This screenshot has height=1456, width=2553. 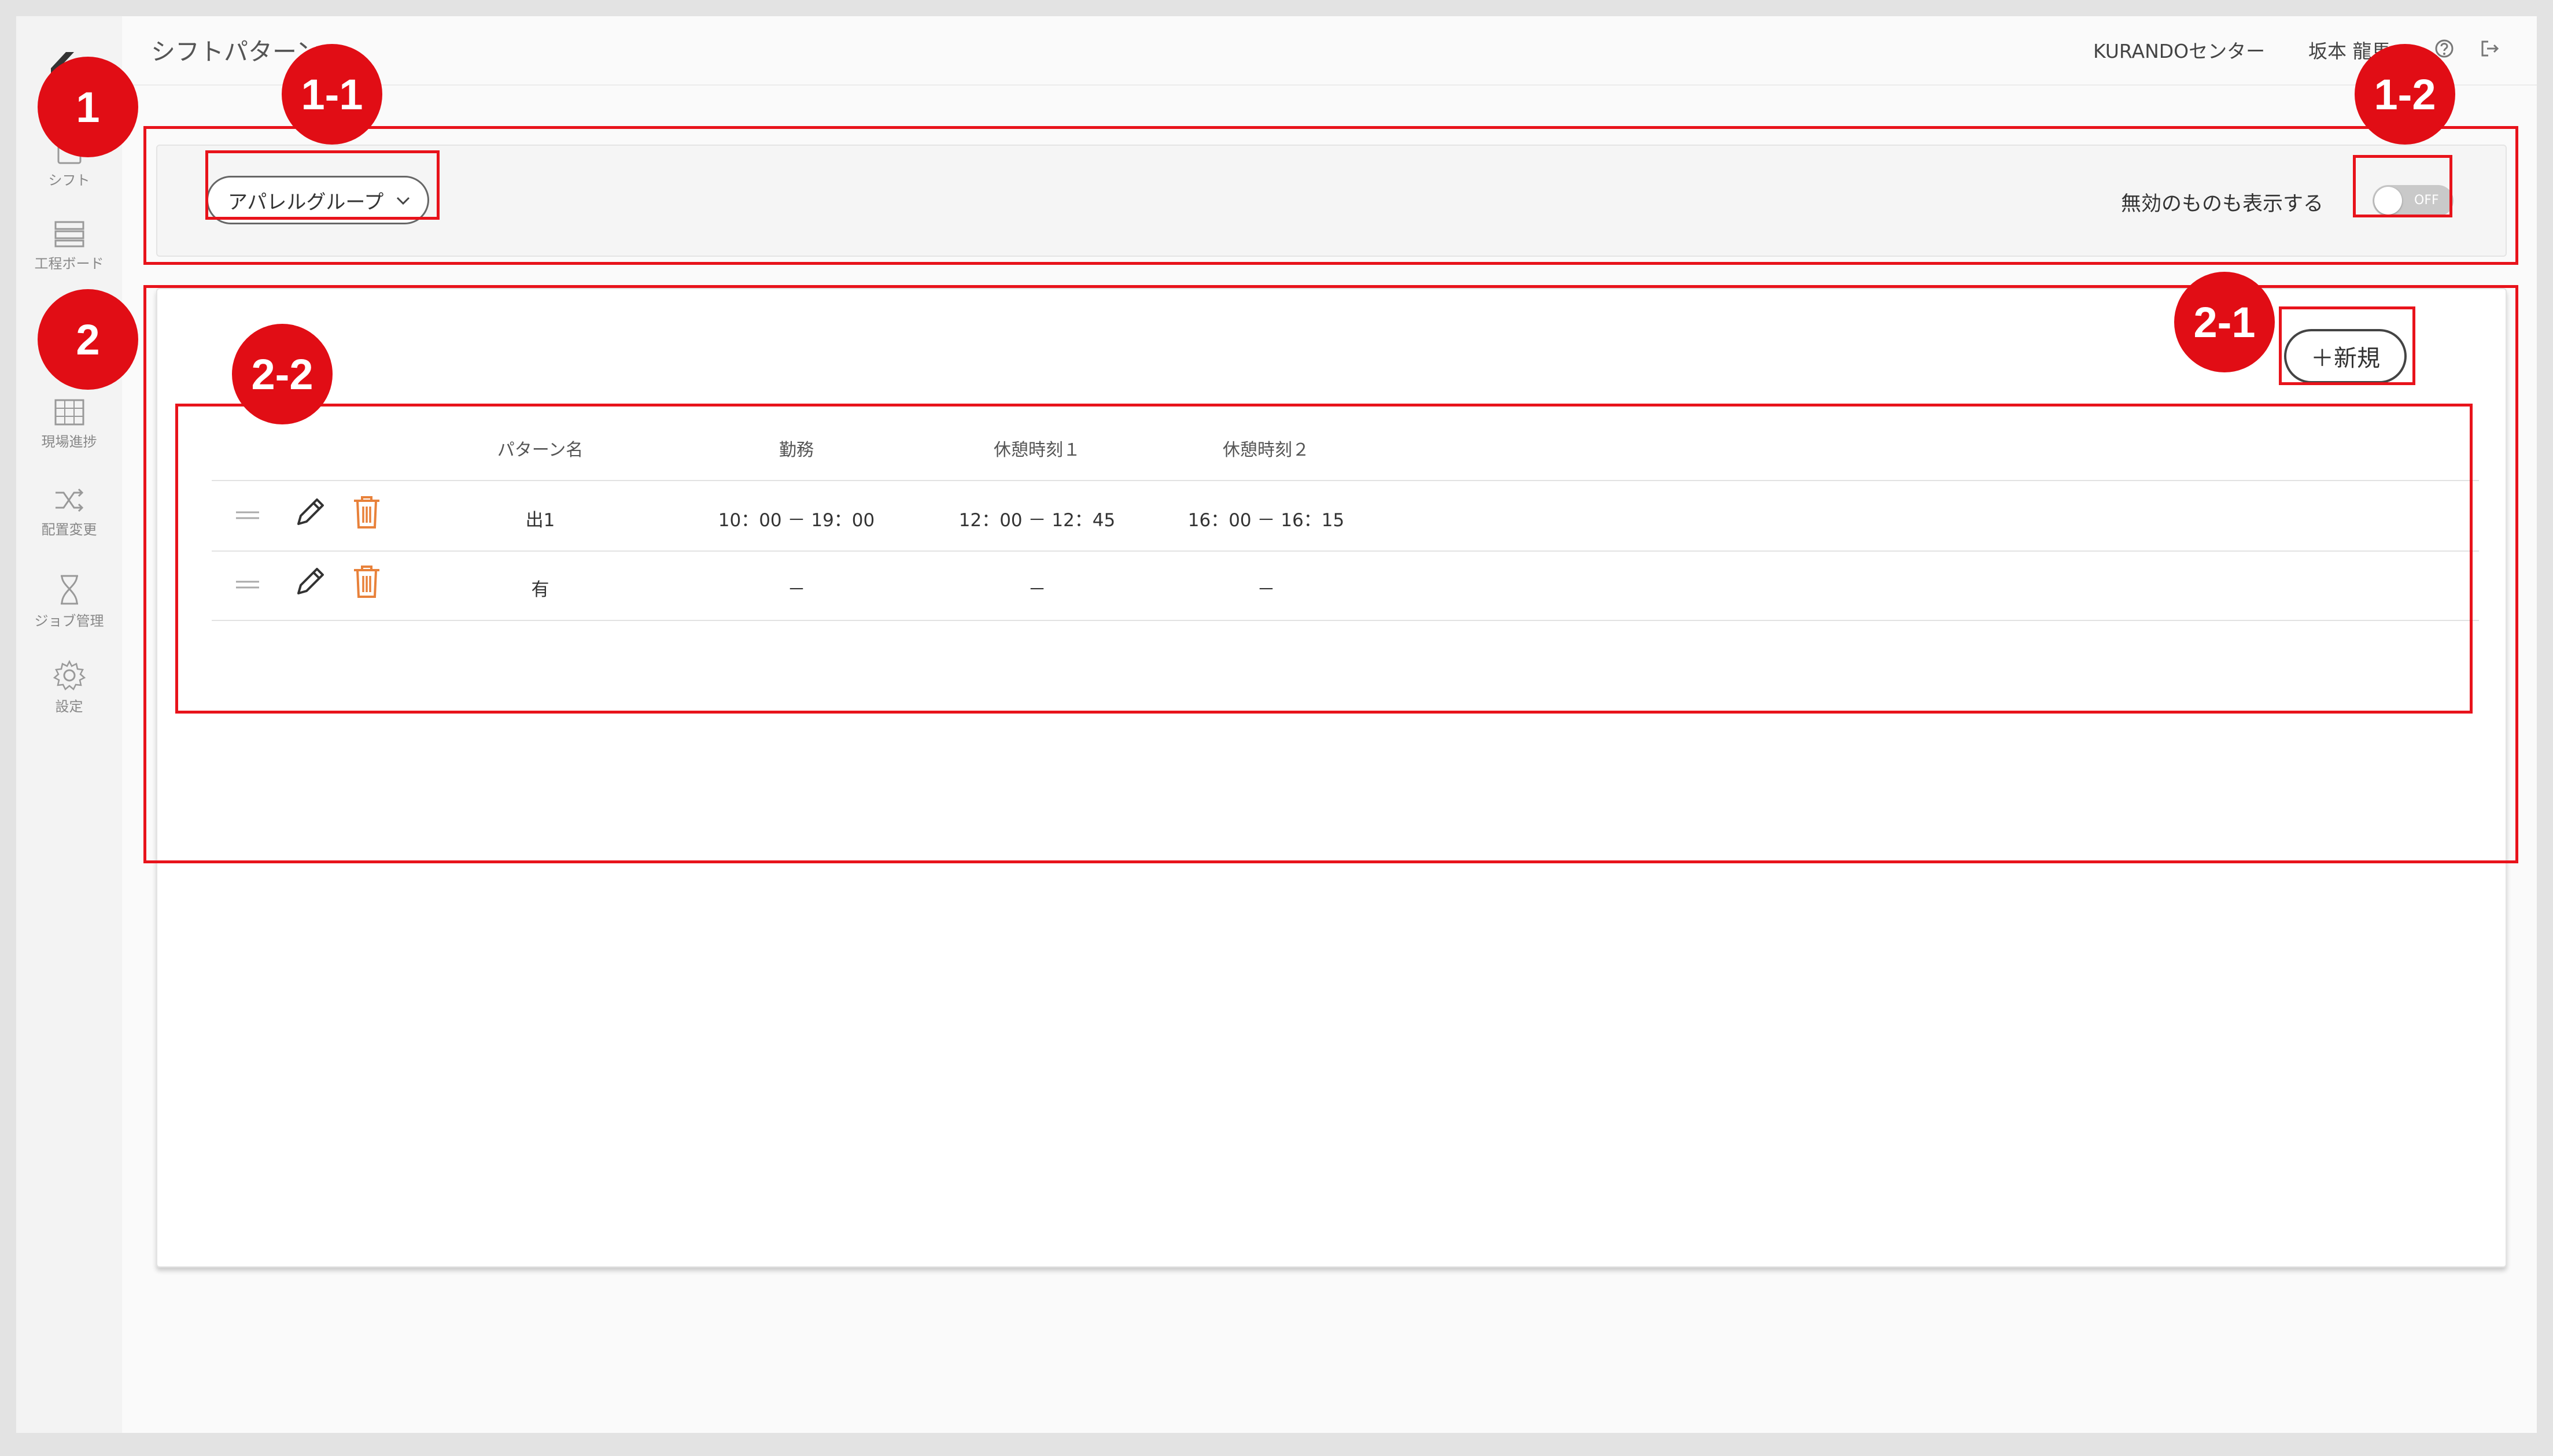 I want to click on col-header-break1: 休憩時刻１, so click(x=1037, y=450).